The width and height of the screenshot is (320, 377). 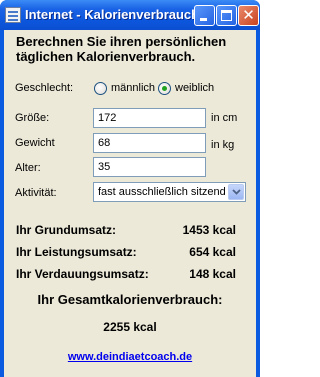 What do you see at coordinates (13, 15) in the screenshot?
I see `app-icon` at bounding box center [13, 15].